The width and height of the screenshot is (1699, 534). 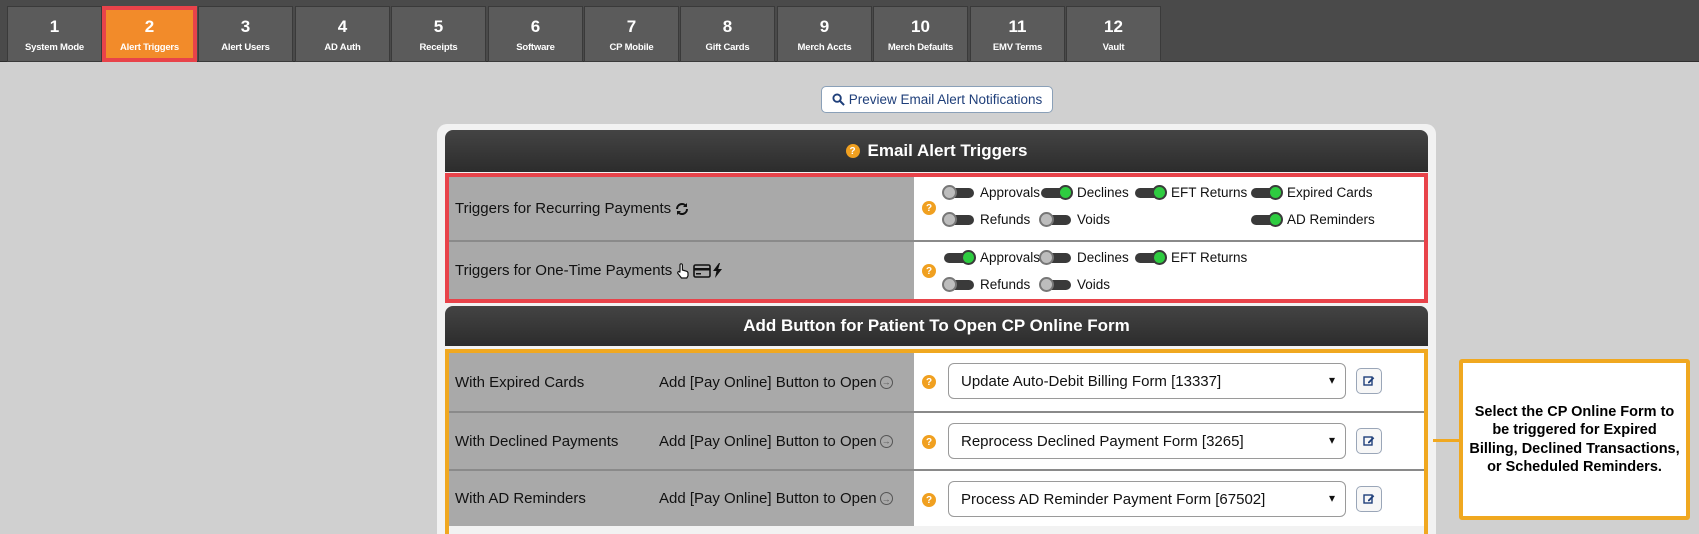 What do you see at coordinates (1209, 257) in the screenshot?
I see `toggle-label: EFT Returns` at bounding box center [1209, 257].